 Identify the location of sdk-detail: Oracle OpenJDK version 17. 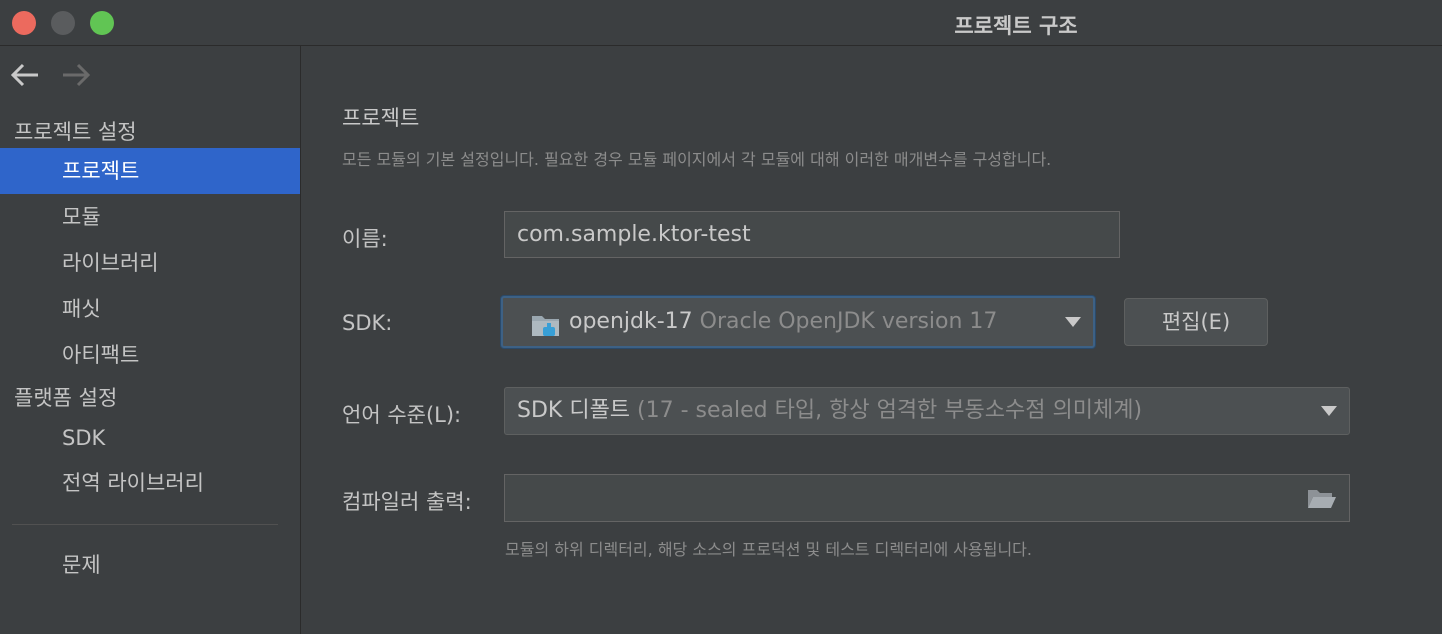
(848, 321).